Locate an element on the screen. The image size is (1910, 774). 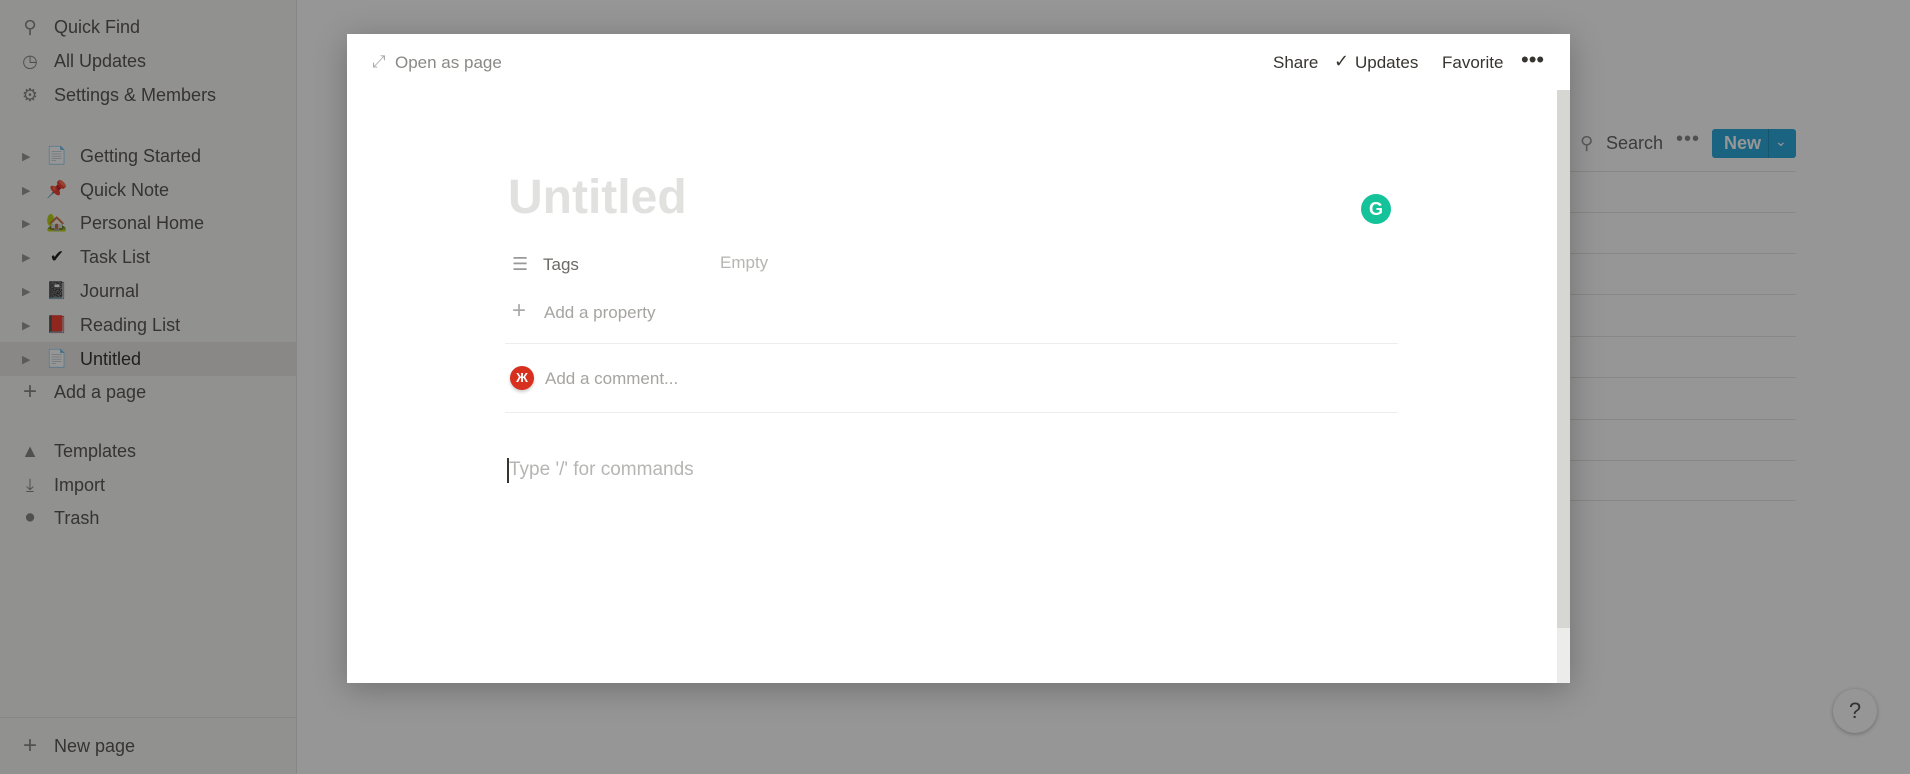
avatar: Ж is located at coordinates (522, 378).